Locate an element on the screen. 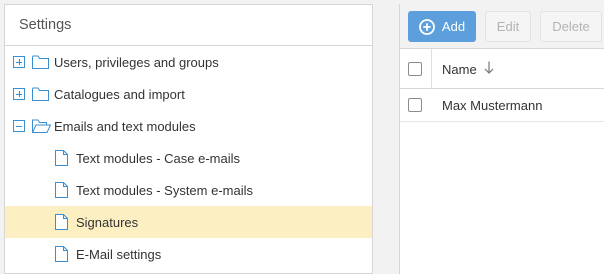  tree-item-text-modules-system-emails: Text modules - System e-mails is located at coordinates (188, 190).